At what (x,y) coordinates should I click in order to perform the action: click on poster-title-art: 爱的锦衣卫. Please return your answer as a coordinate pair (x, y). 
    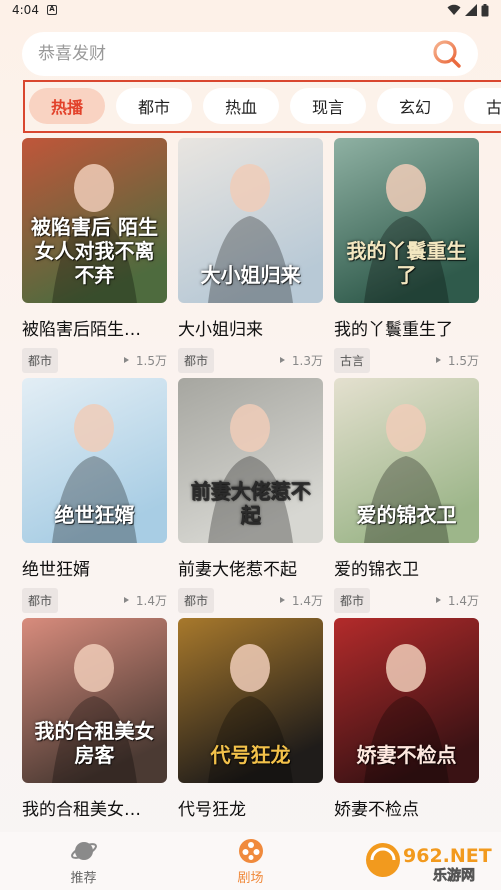
    Looking at the image, I should click on (406, 515).